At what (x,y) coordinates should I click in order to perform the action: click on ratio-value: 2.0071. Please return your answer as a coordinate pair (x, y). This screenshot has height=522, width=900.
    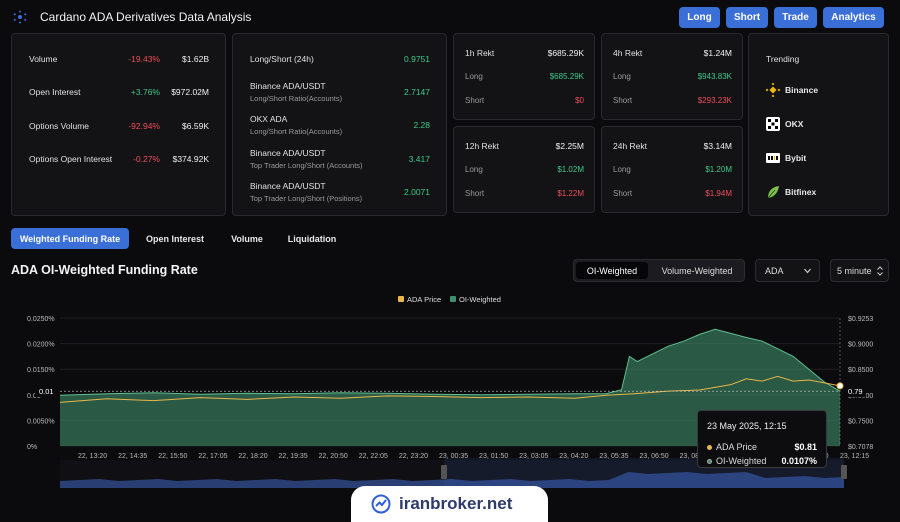
    Looking at the image, I should click on (417, 192).